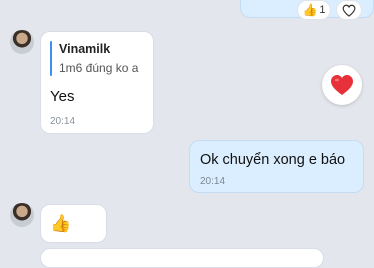 This screenshot has width=374, height=268. I want to click on heart-icon, so click(342, 85).